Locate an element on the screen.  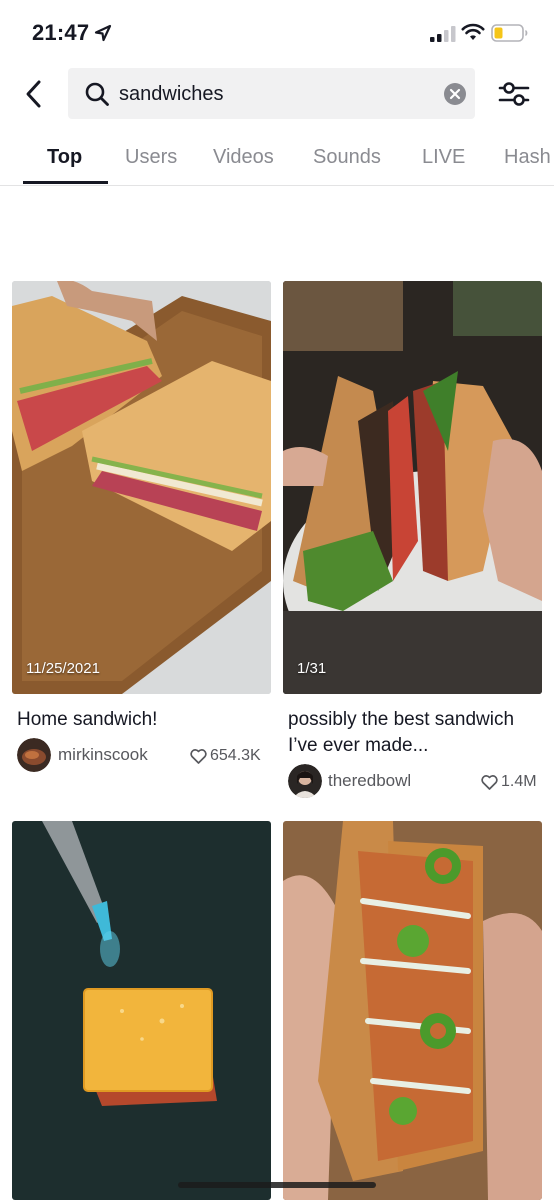
location-arrow-icon is located at coordinates (103, 33).